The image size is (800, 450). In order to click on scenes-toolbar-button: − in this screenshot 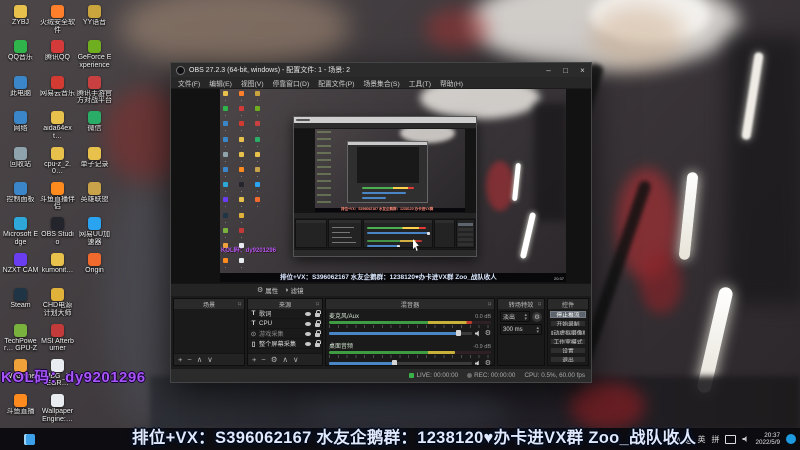, I will do `click(189, 359)`.